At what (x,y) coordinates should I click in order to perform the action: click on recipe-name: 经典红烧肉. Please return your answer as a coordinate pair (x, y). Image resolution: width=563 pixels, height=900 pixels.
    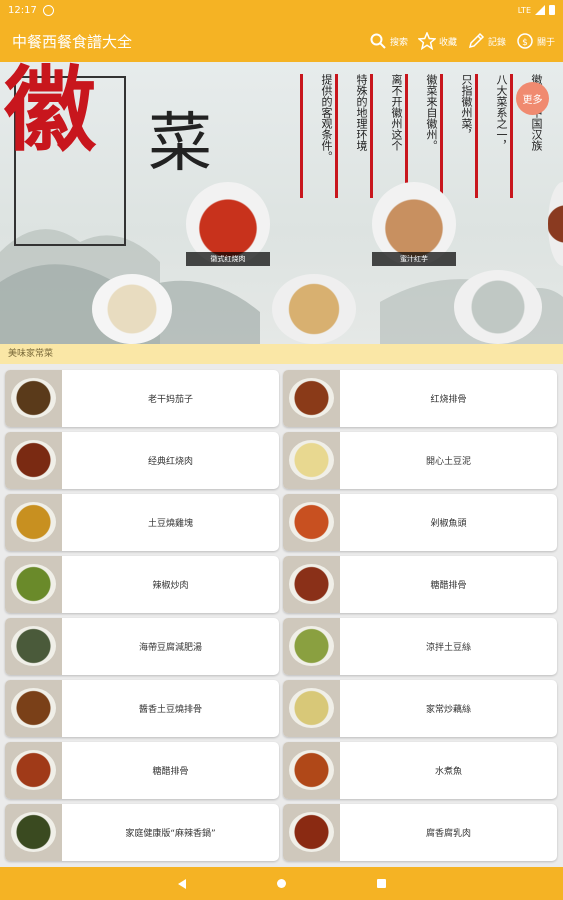
    Looking at the image, I should click on (170, 462).